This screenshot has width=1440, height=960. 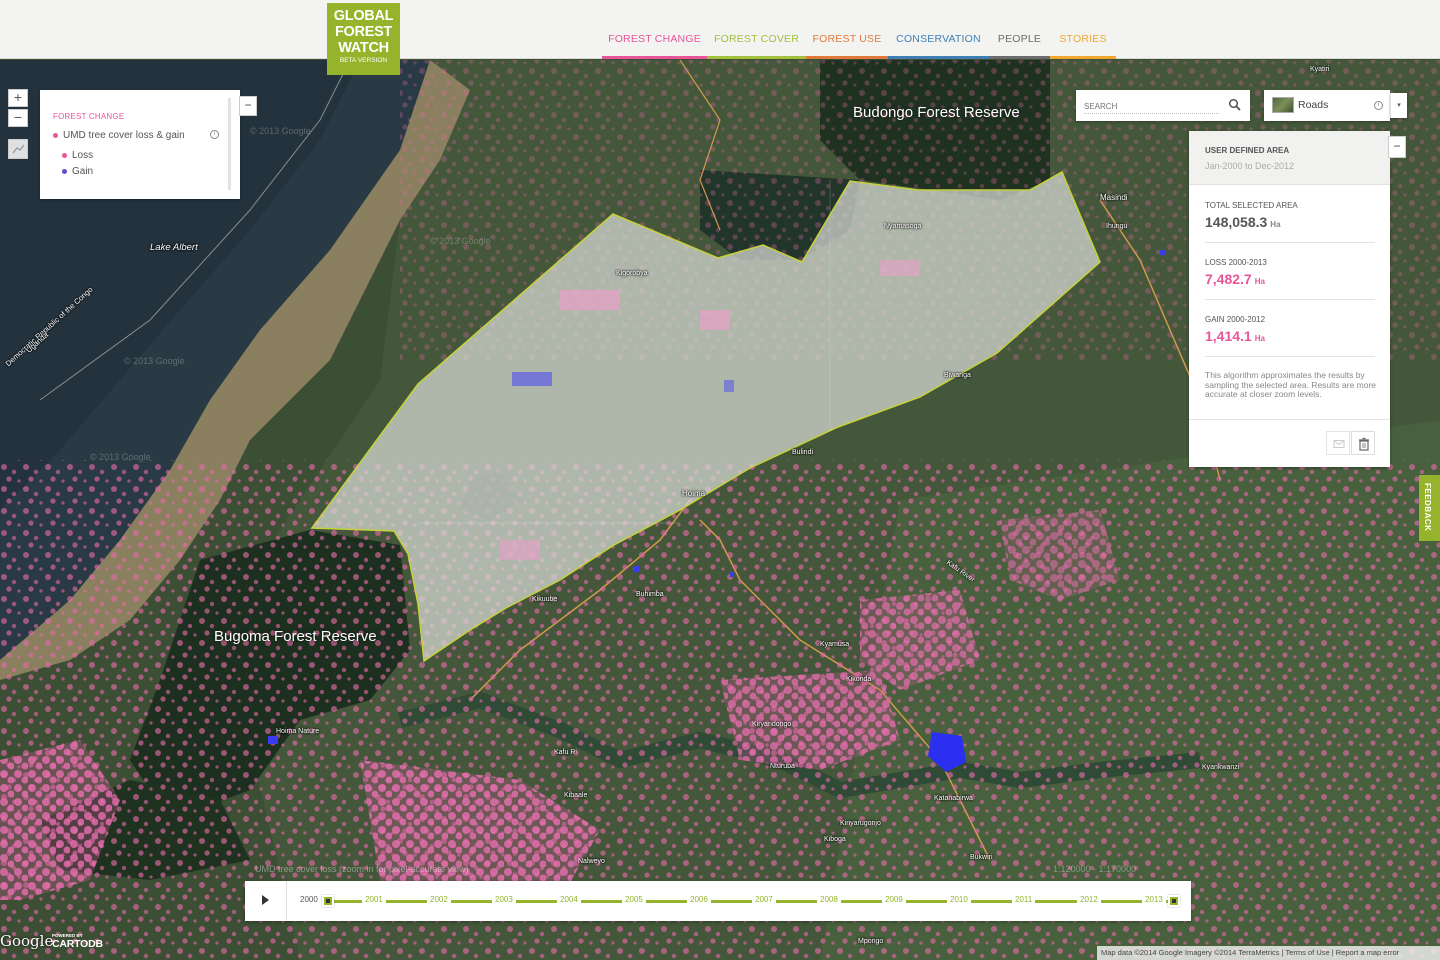 What do you see at coordinates (871, 941) in the screenshot?
I see `place-label: Mpongo` at bounding box center [871, 941].